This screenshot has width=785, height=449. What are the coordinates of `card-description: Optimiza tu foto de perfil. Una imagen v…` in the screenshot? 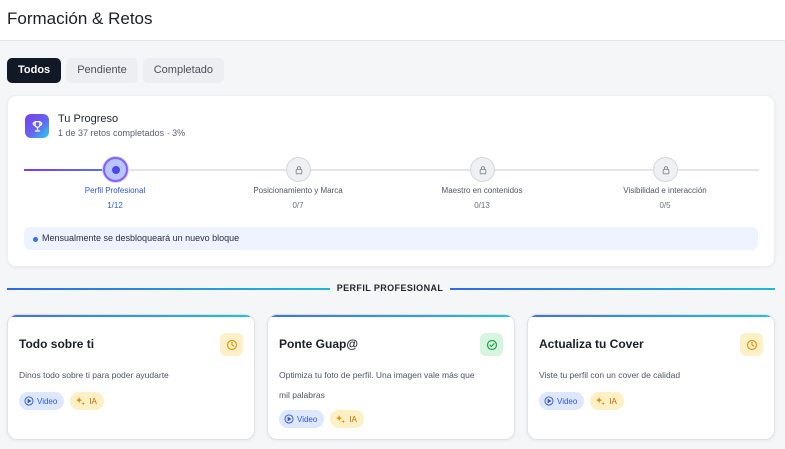 It's located at (377, 385).